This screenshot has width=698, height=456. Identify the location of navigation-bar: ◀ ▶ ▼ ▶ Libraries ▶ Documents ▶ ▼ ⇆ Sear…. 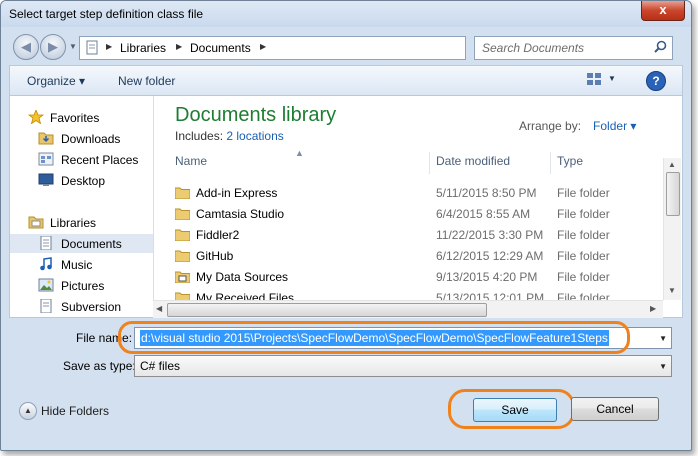
(346, 46).